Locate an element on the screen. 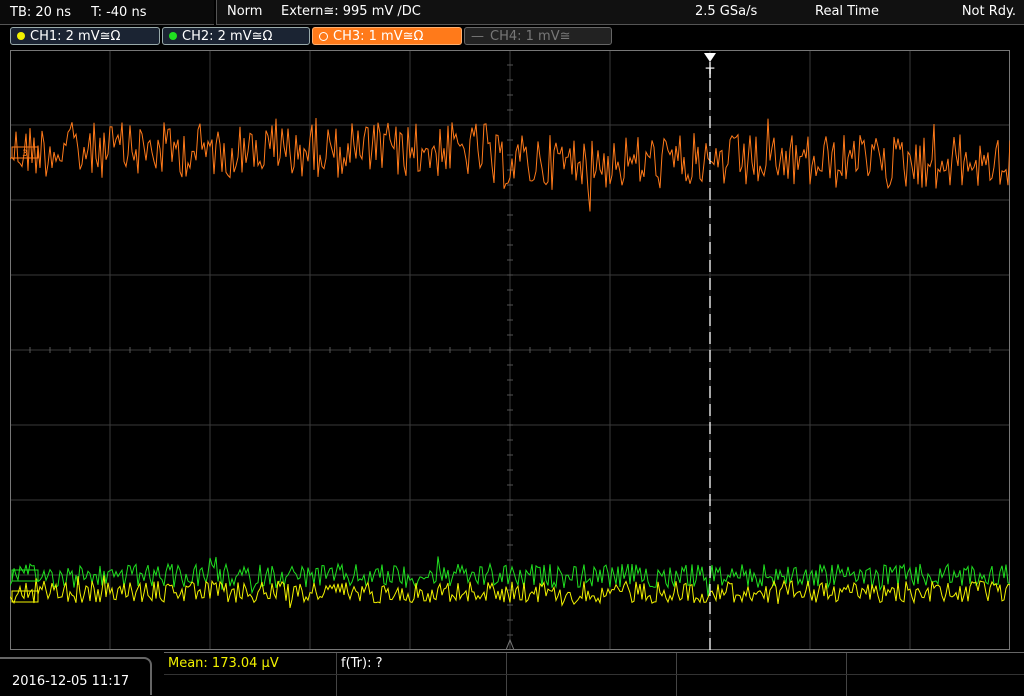  measurement-divider is located at coordinates (594, 674).